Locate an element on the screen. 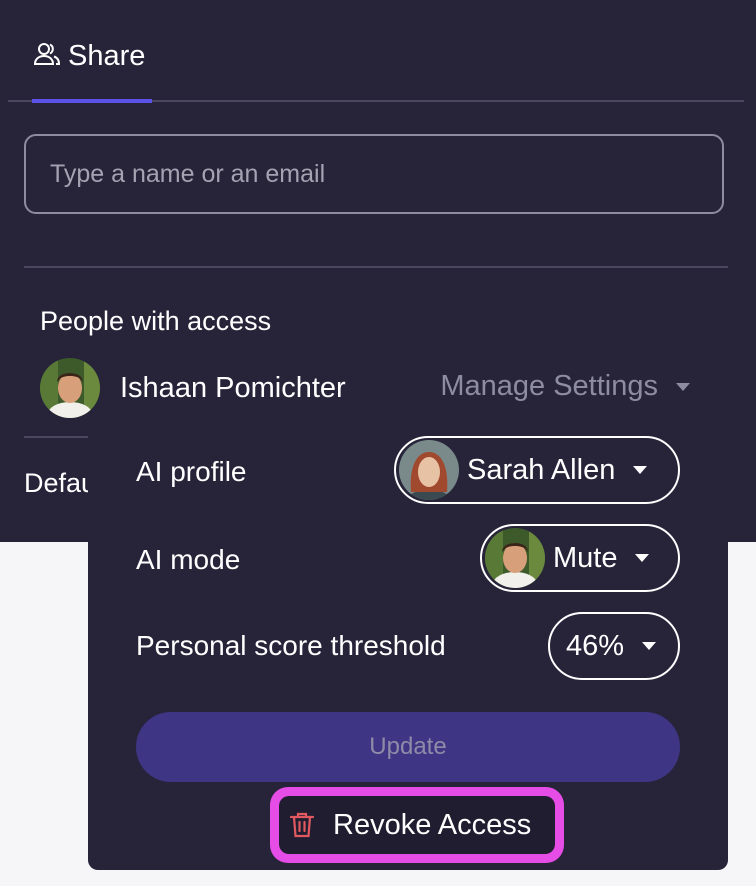 This screenshot has width=756, height=886. revoke-access-label: Revoke Access is located at coordinates (432, 824).